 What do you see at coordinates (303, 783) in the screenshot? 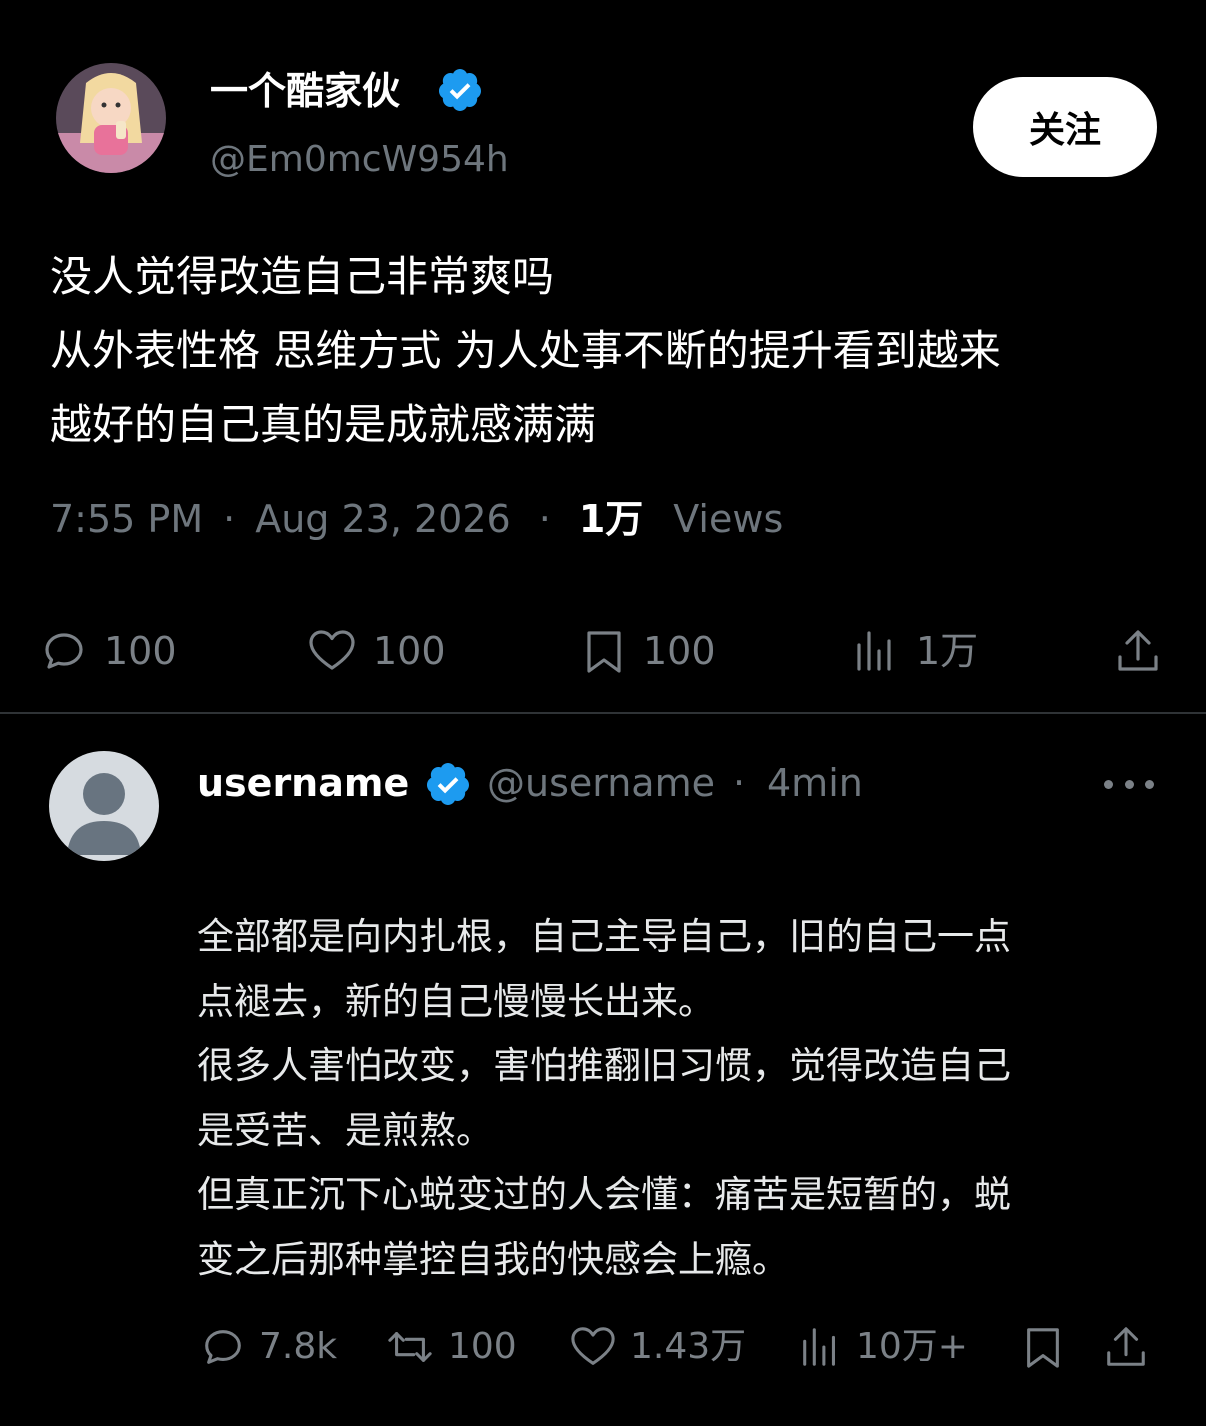
I see `reply-display-name: username` at bounding box center [303, 783].